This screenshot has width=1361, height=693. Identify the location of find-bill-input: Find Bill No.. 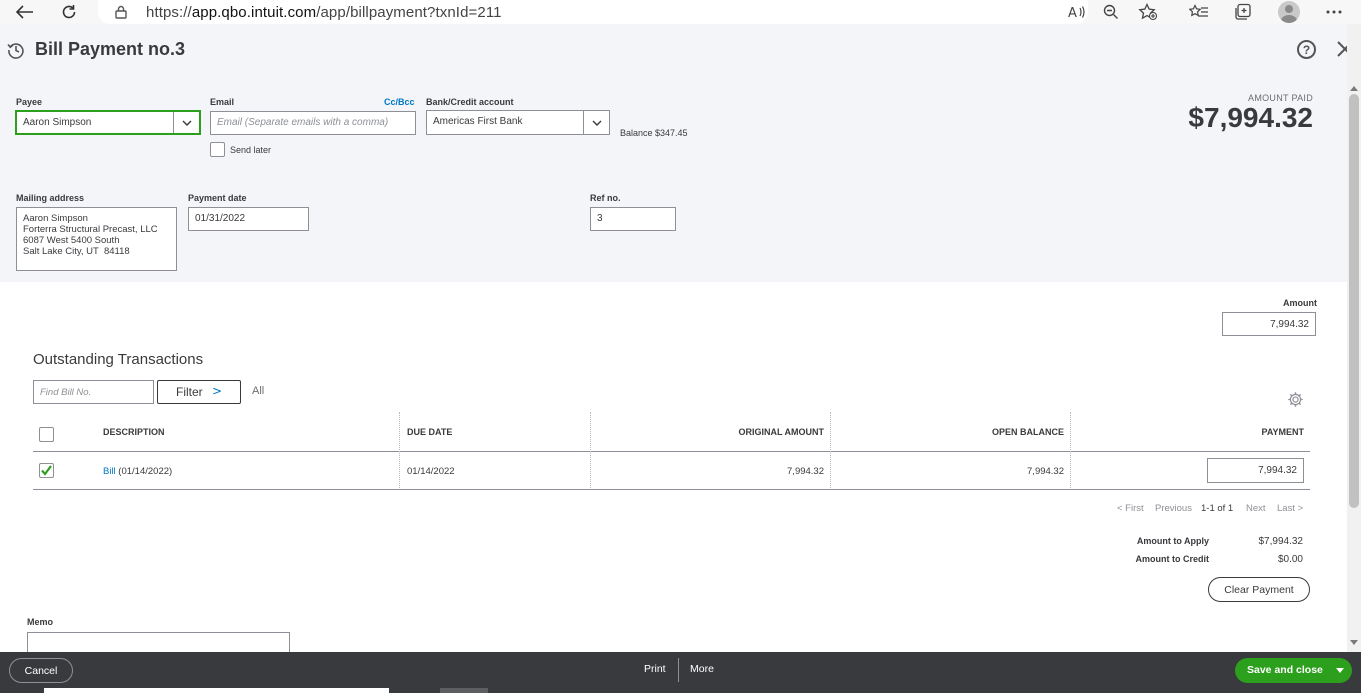
(93, 392).